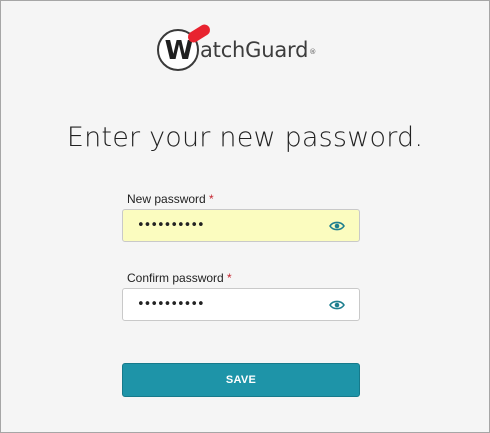 The image size is (490, 433). Describe the element at coordinates (245, 137) in the screenshot. I see `page-title: Enter your new password.` at that location.